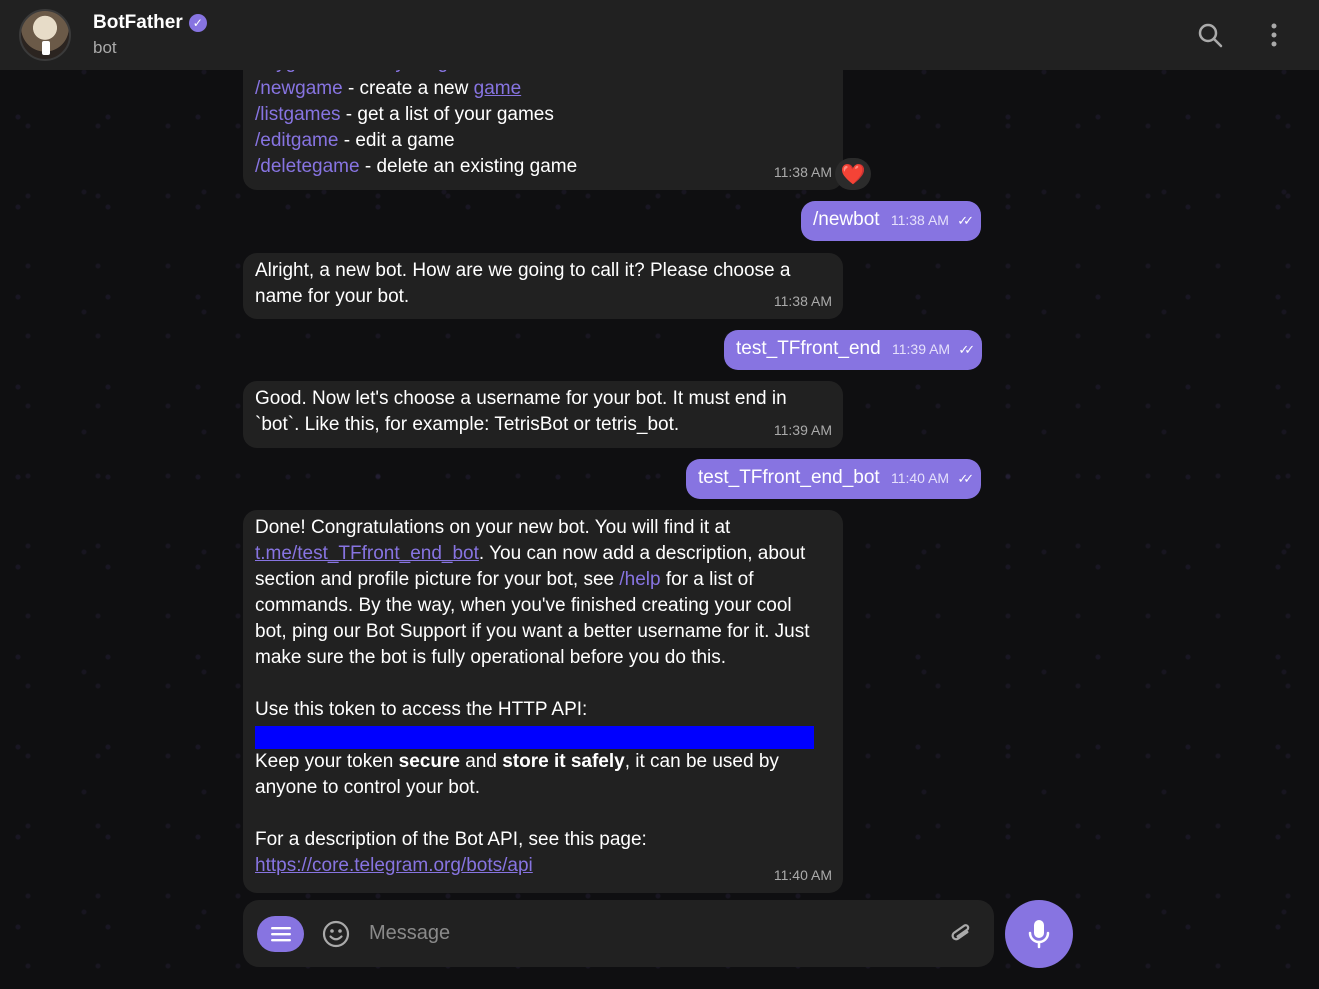 This screenshot has width=1319, height=989. I want to click on command-desc: - delete an existing game, so click(468, 166).